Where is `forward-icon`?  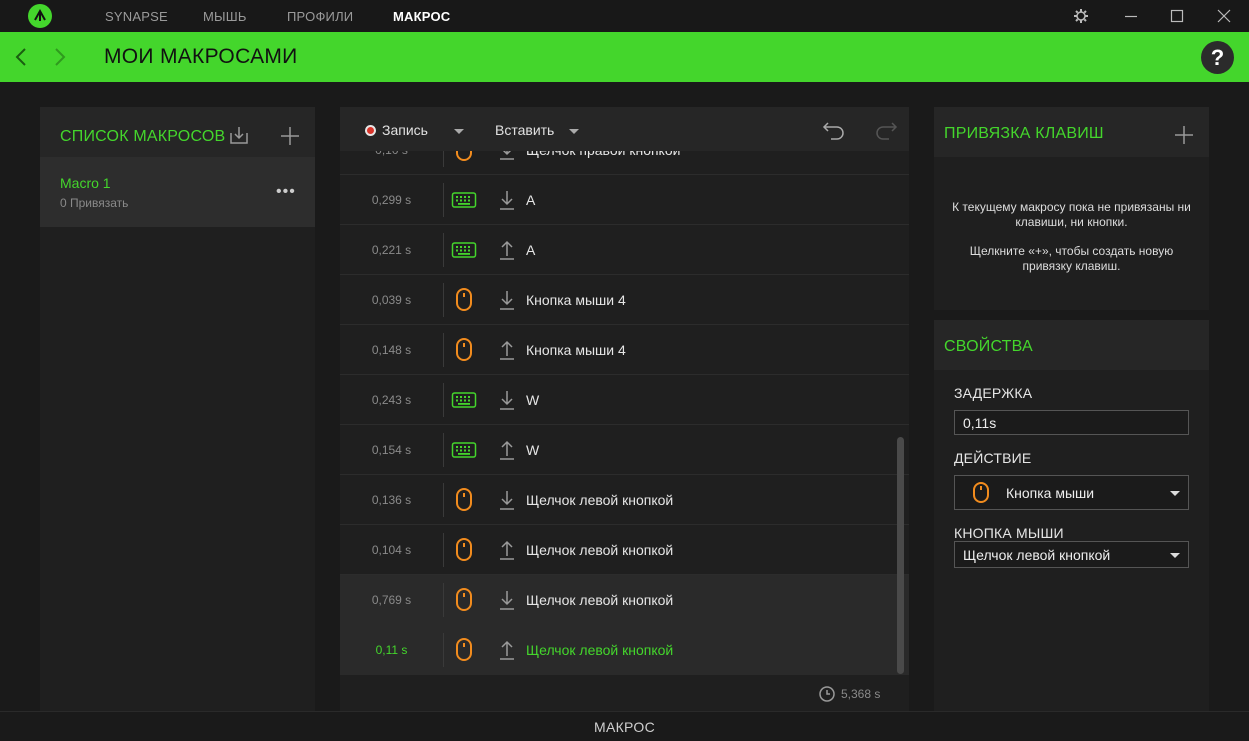
forward-icon is located at coordinates (60, 57).